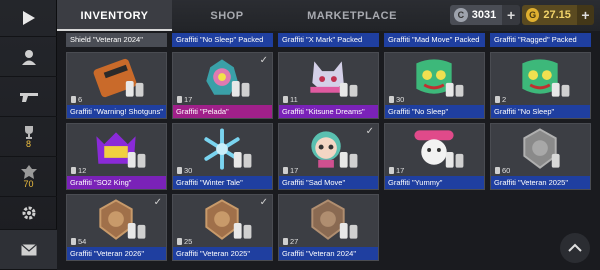 The height and width of the screenshot is (270, 600). Describe the element at coordinates (28, 132) in the screenshot. I see `trophy-icon` at that location.